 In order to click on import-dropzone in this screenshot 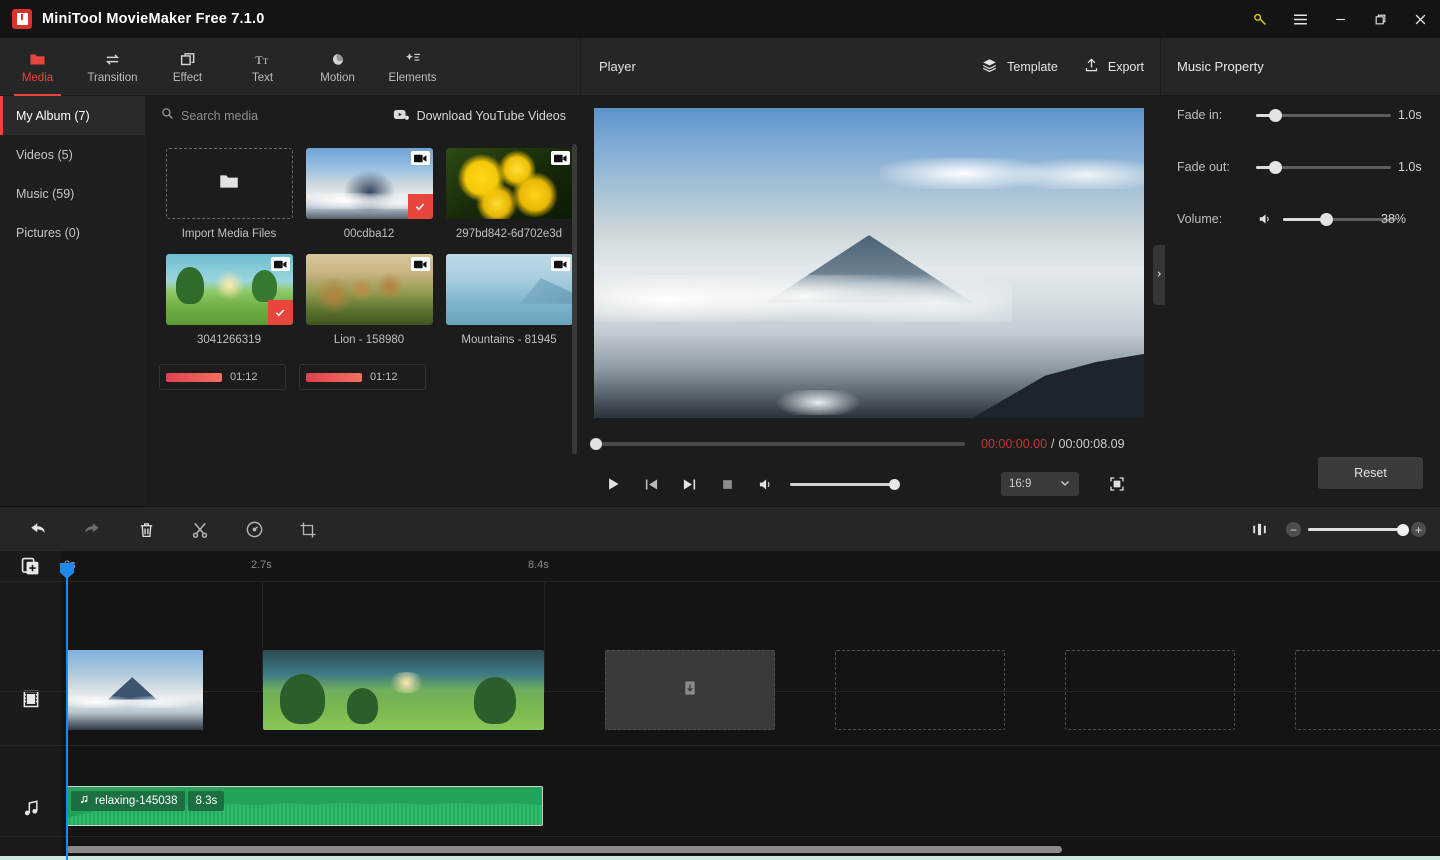, I will do `click(229, 183)`.